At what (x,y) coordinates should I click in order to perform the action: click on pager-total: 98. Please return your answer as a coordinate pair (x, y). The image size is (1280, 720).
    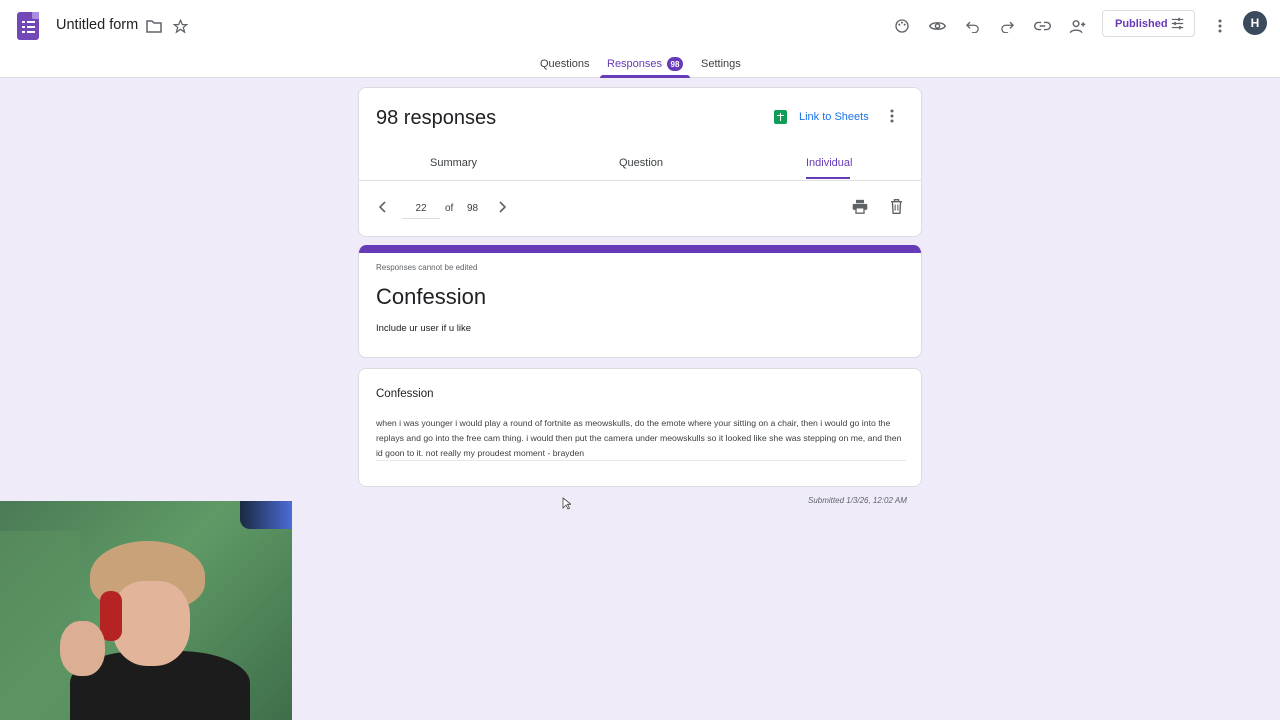
    Looking at the image, I should click on (473, 208).